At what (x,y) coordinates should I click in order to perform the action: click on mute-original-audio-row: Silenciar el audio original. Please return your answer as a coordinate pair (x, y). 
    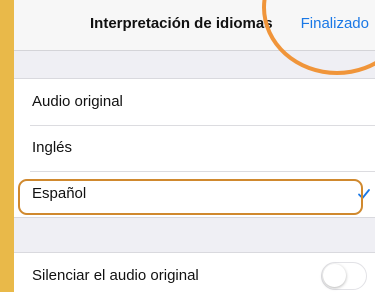
    Looking at the image, I should click on (194, 272).